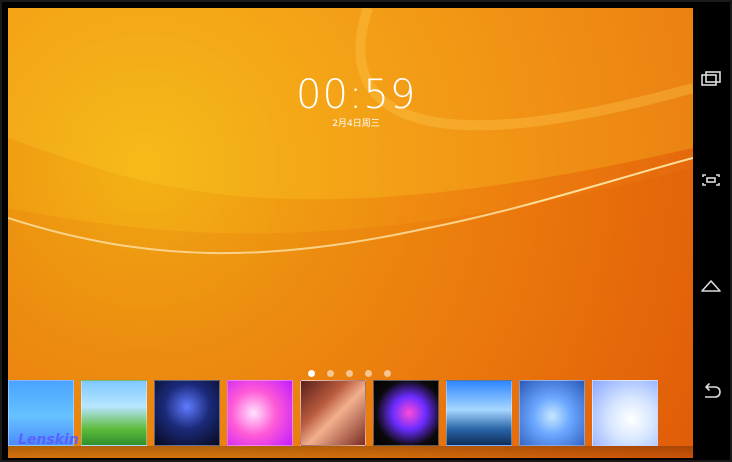 Image resolution: width=732 pixels, height=462 pixels. I want to click on back-icon, so click(711, 392).